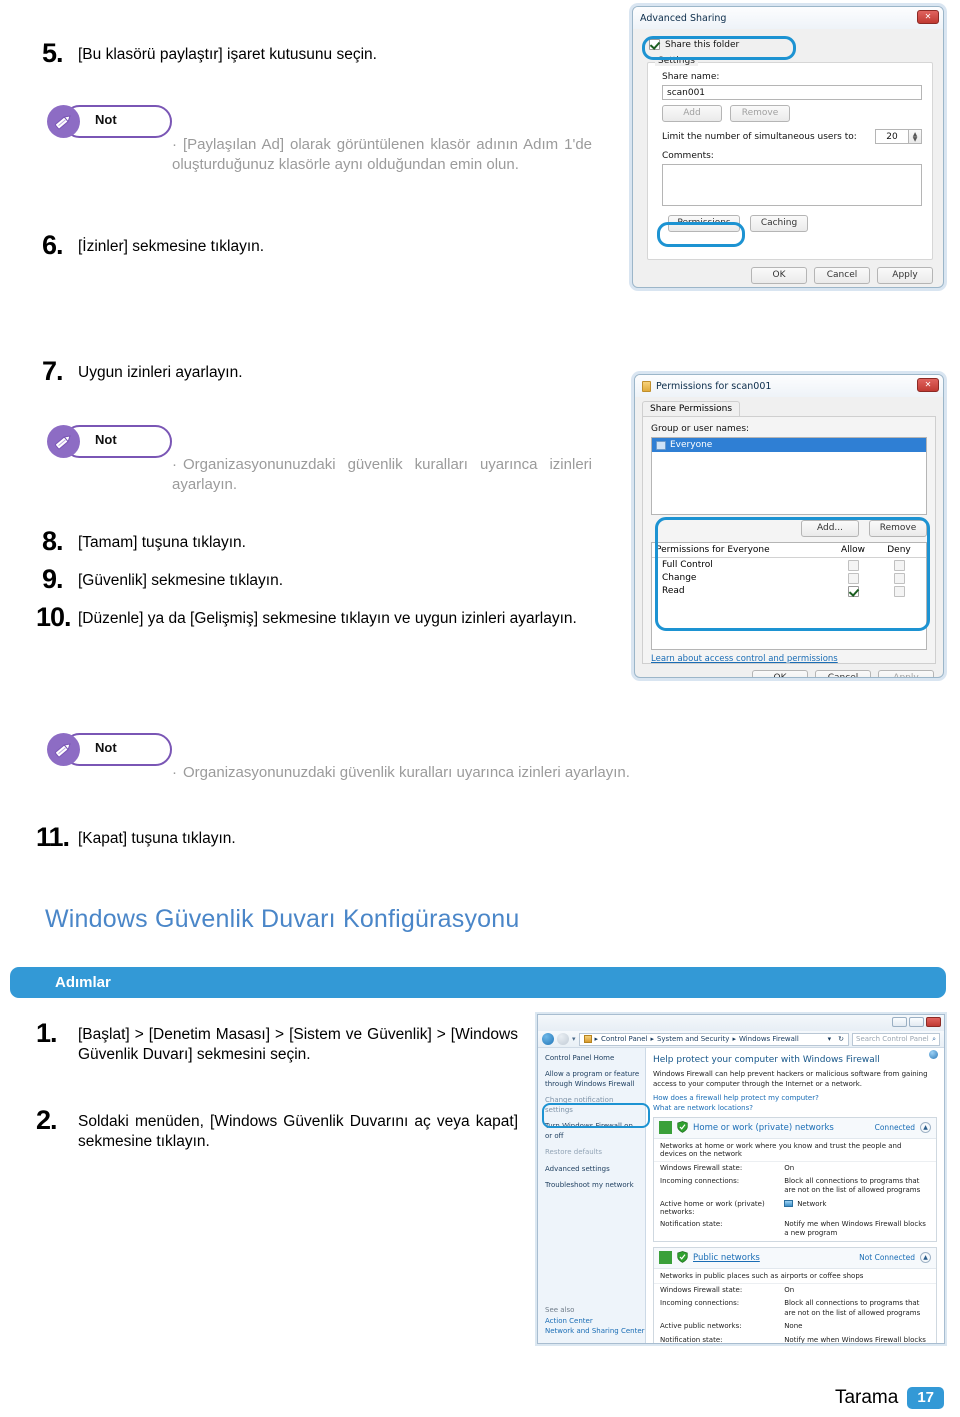  I want to click on read-deny-checkbox, so click(899, 591).